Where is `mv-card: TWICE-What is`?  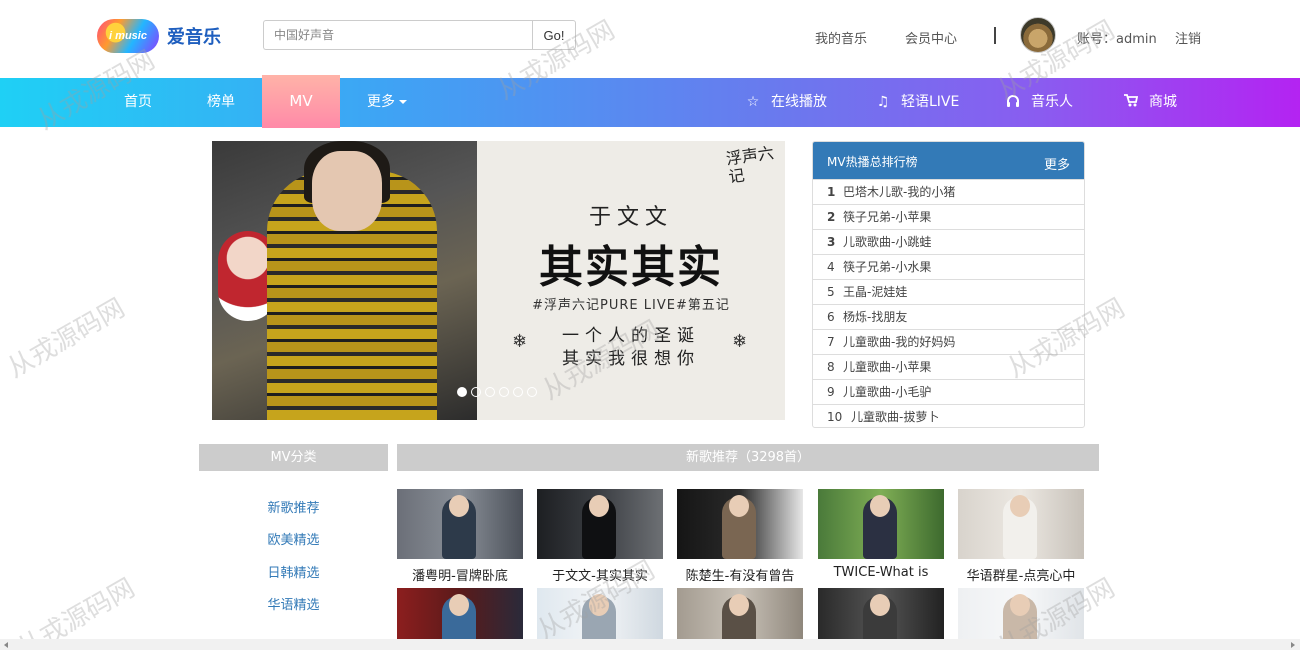
mv-card: TWICE-What is is located at coordinates (881, 534).